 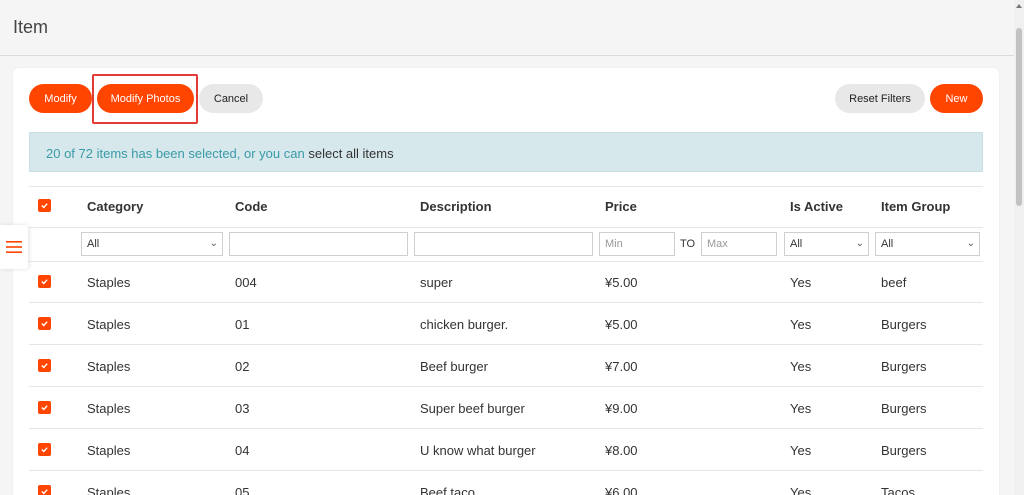 What do you see at coordinates (464, 324) in the screenshot?
I see `cell-description: chicken burger.` at bounding box center [464, 324].